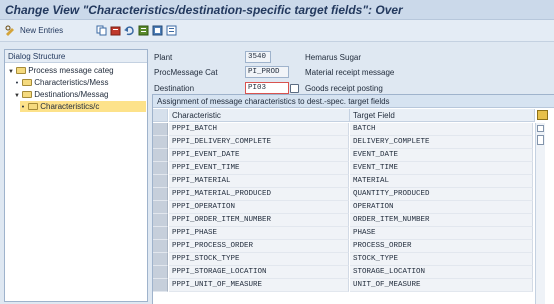 This screenshot has width=554, height=304. What do you see at coordinates (333, 57) in the screenshot?
I see `plant-description: Hemarus Sugar` at bounding box center [333, 57].